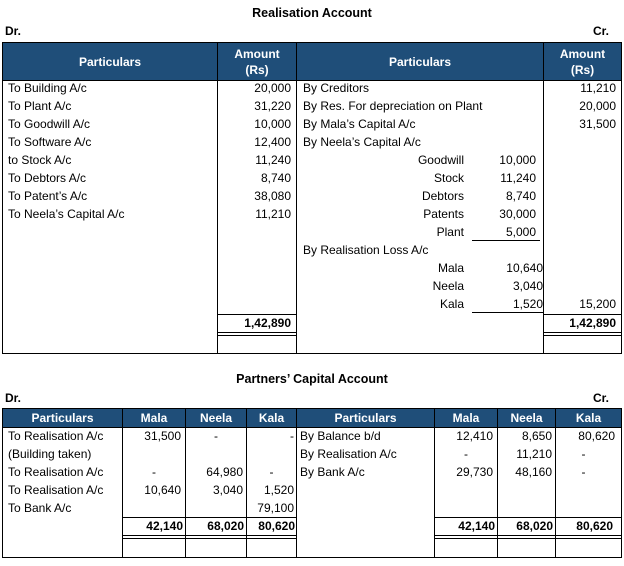 The image size is (624, 566). Describe the element at coordinates (517, 214) in the screenshot. I see `neela-item-value: 30,000` at that location.